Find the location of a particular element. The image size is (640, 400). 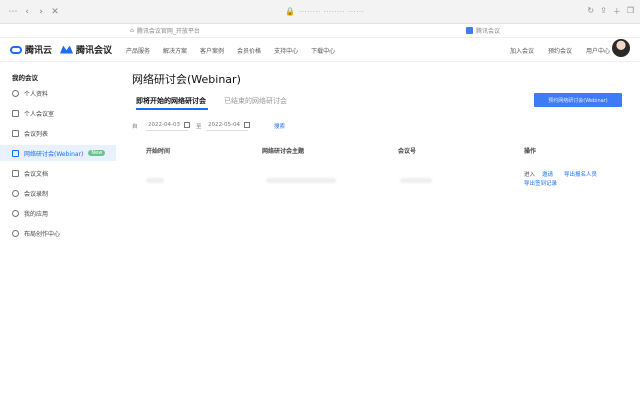

sidebar-item-profile: 个人资料 is located at coordinates (58, 93).